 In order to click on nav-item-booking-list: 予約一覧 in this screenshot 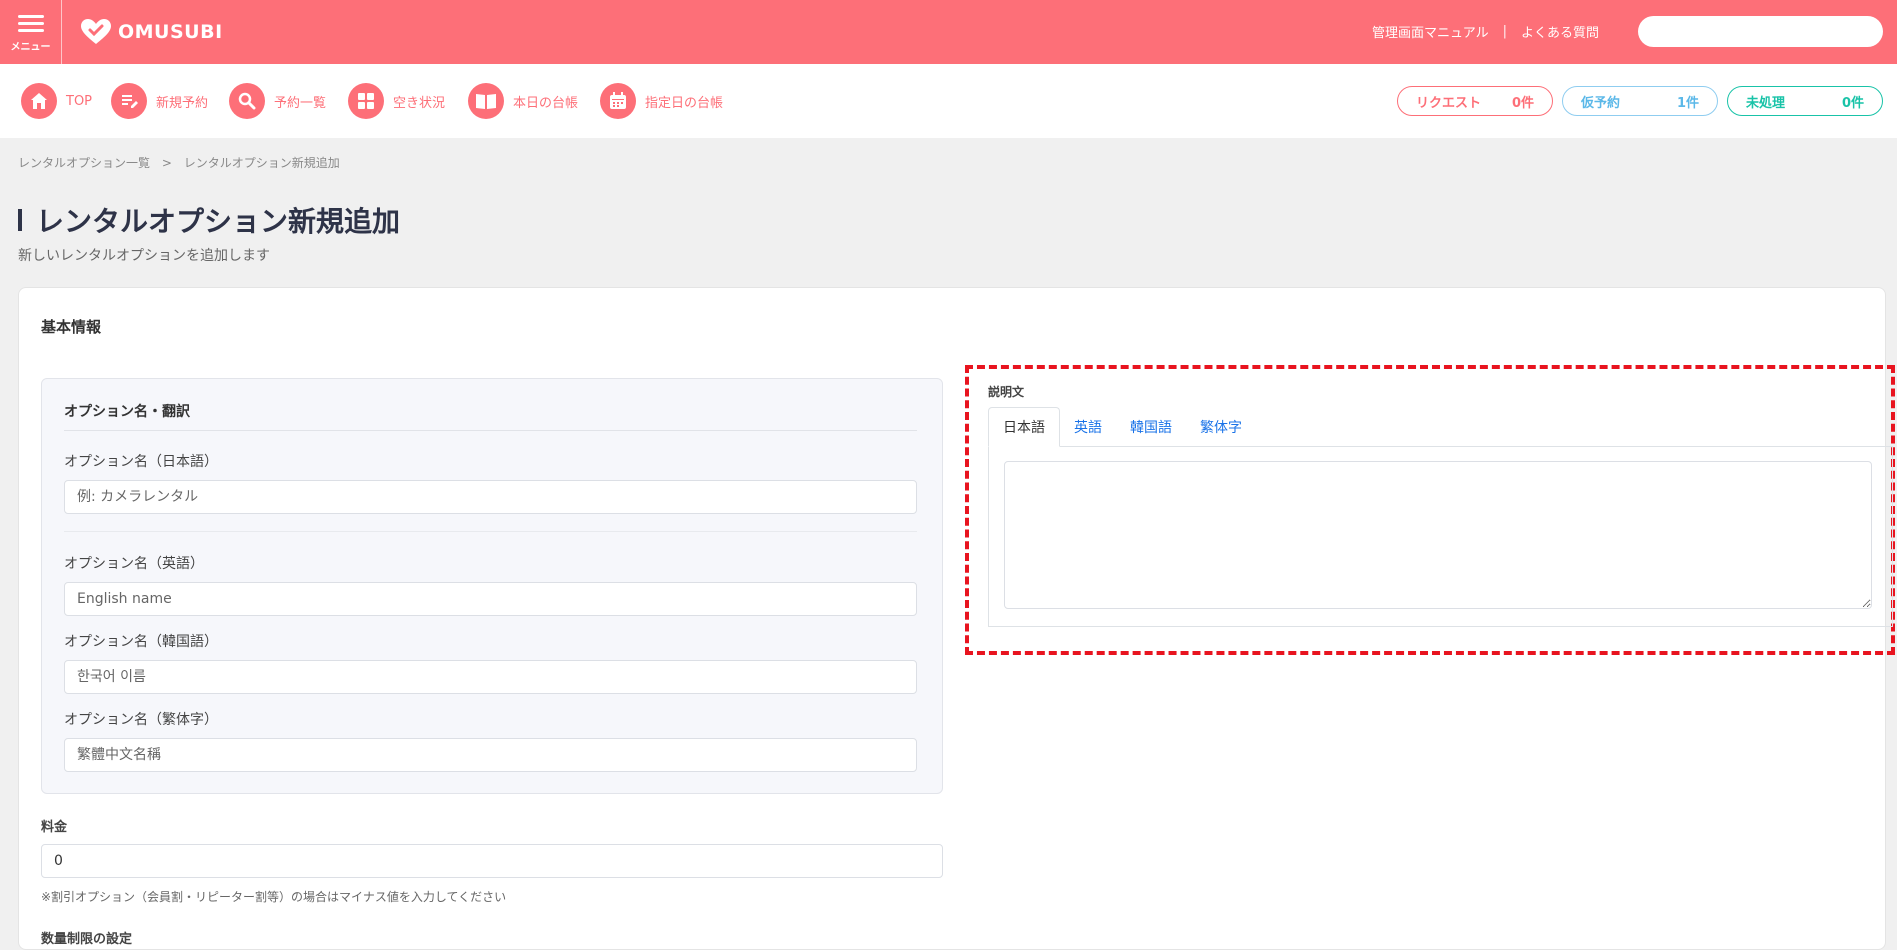, I will do `click(277, 101)`.